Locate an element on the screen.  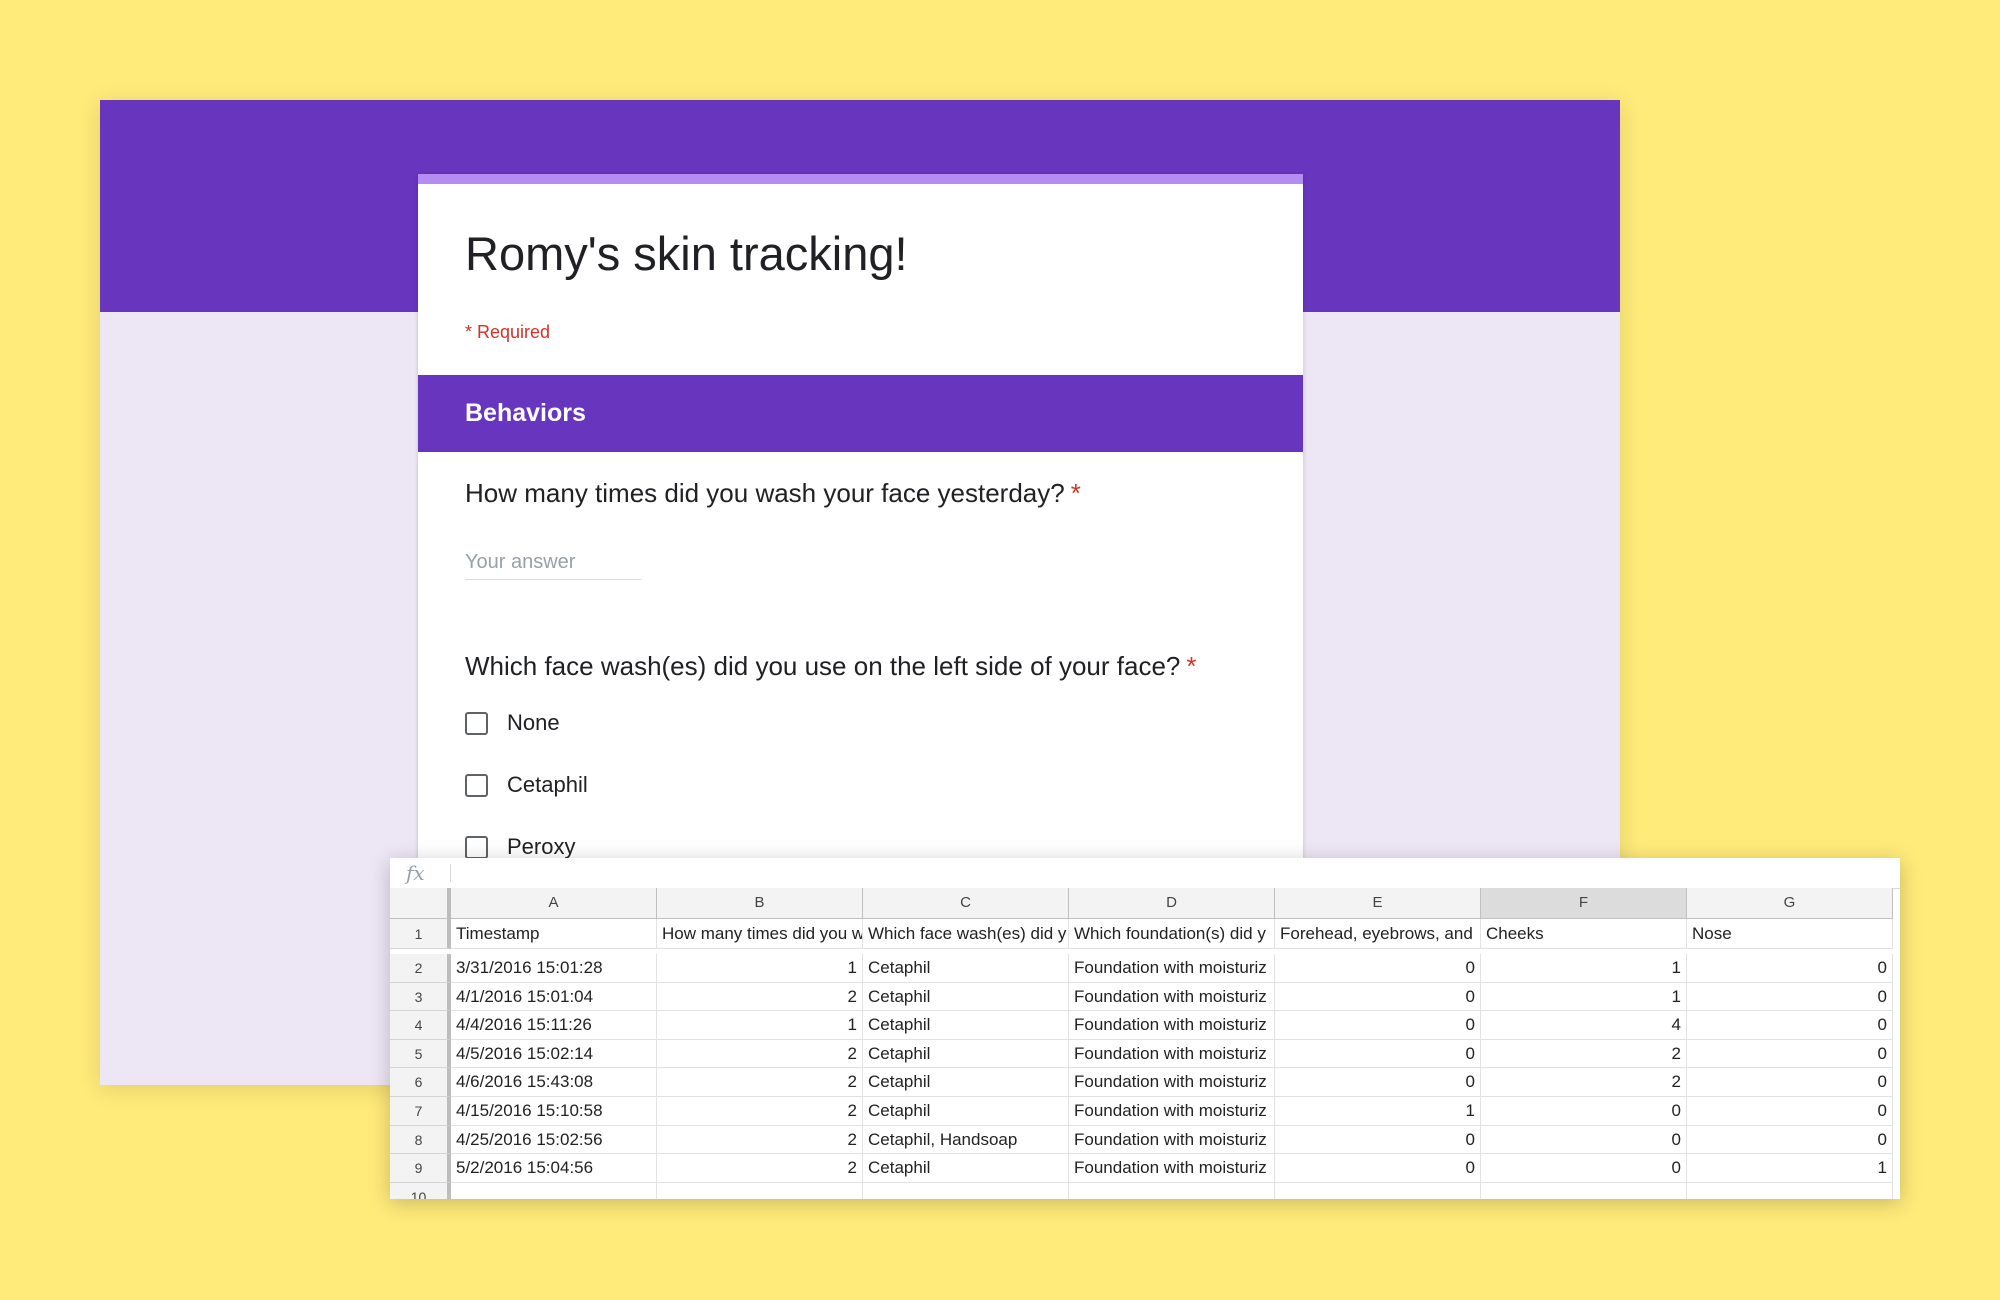
table-cell: 5/2/2016 15:04:56 is located at coordinates (554, 1168).